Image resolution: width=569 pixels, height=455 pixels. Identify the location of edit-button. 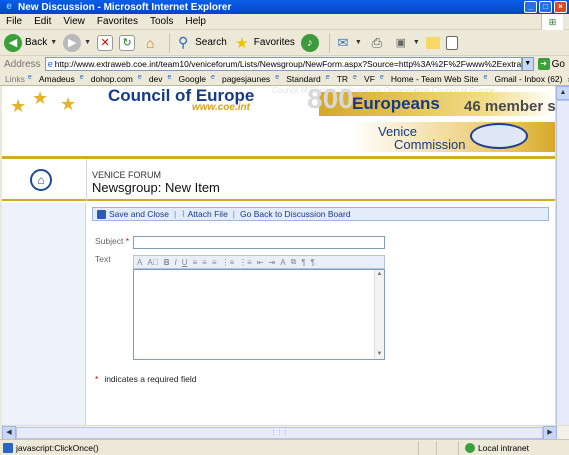
(451, 42).